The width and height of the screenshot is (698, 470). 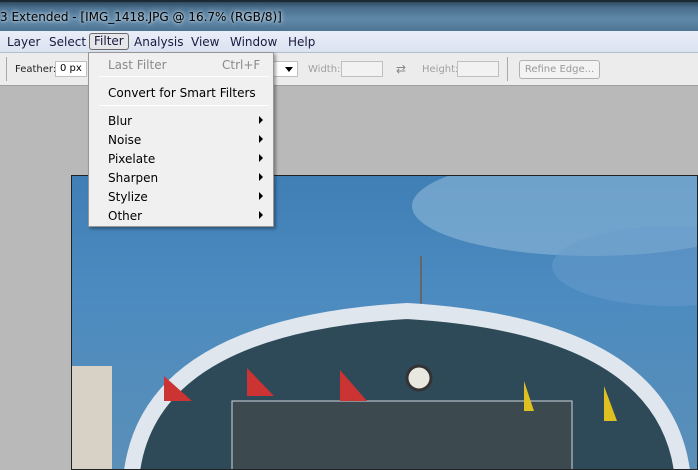 What do you see at coordinates (67, 42) in the screenshot?
I see `menu-select: Select` at bounding box center [67, 42].